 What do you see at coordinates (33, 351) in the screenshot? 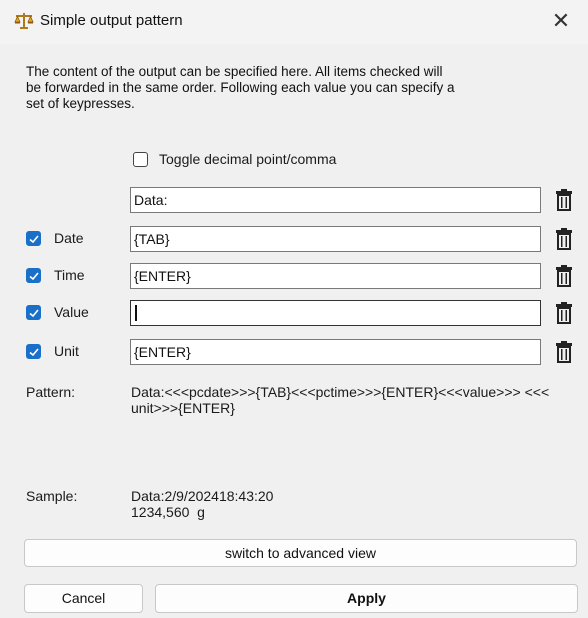
I see `unit-checkbox` at bounding box center [33, 351].